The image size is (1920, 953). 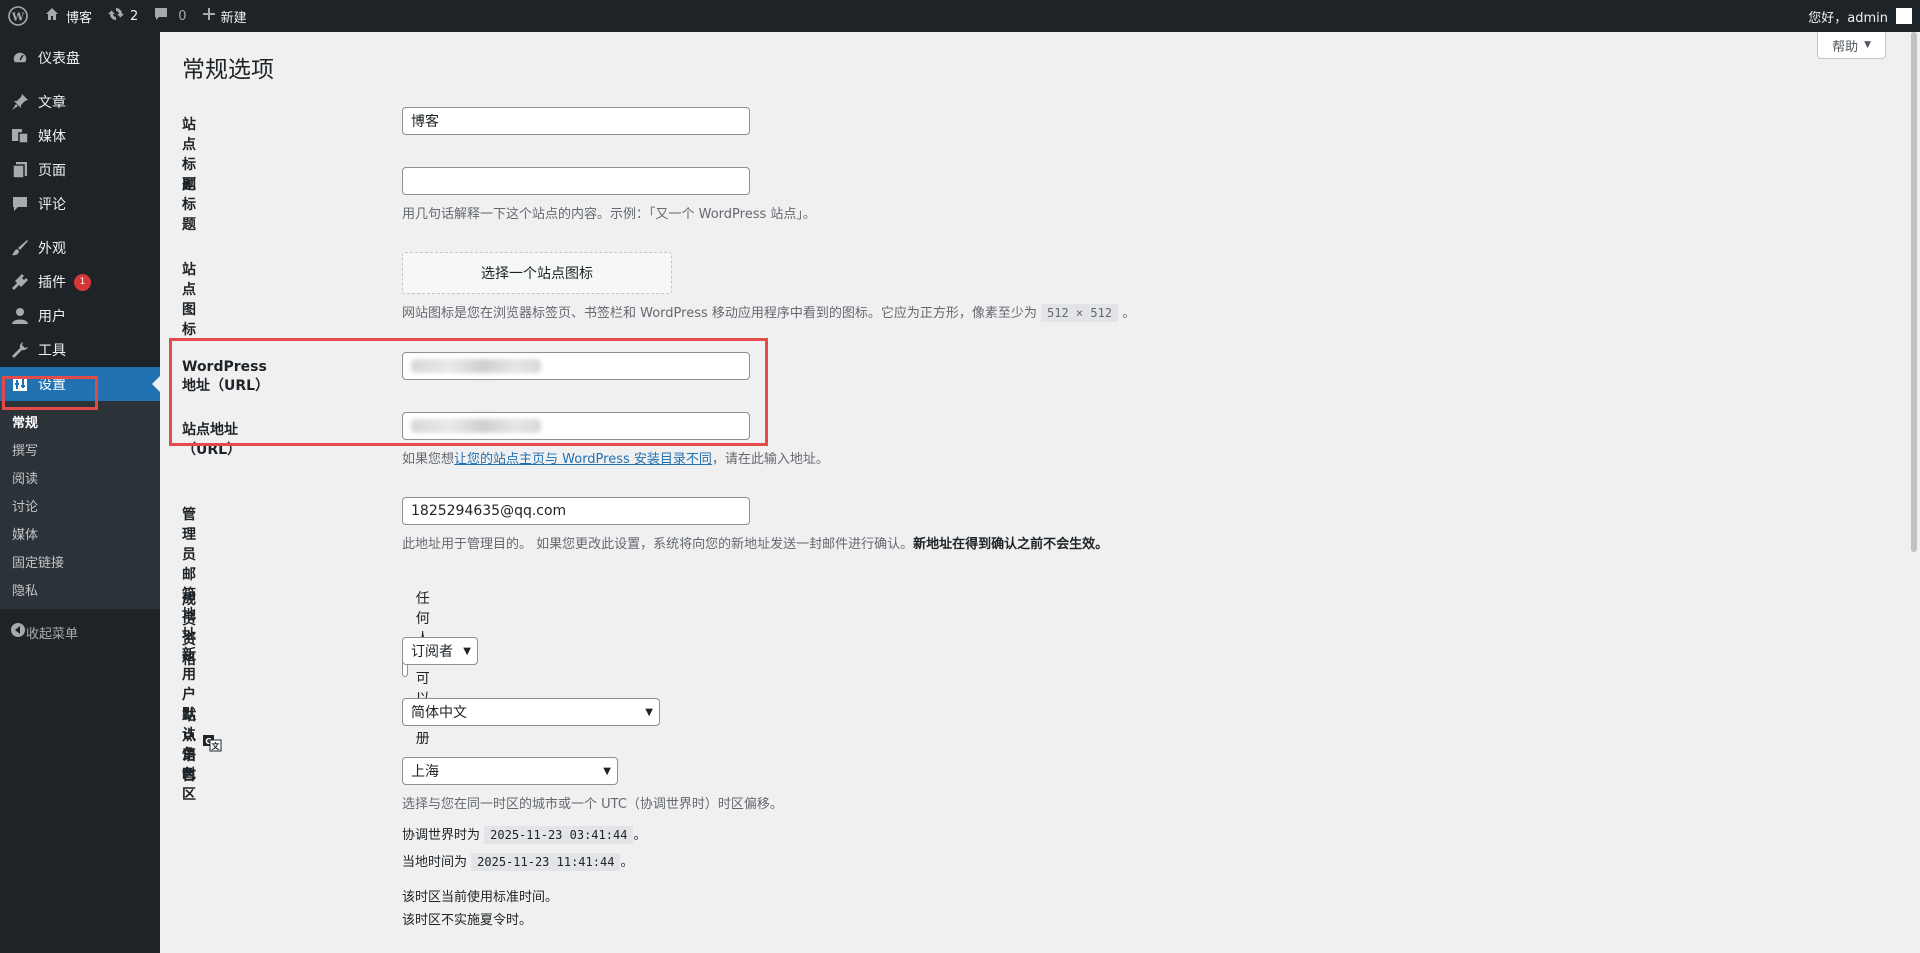 I want to click on pin-icon, so click(x=20, y=102).